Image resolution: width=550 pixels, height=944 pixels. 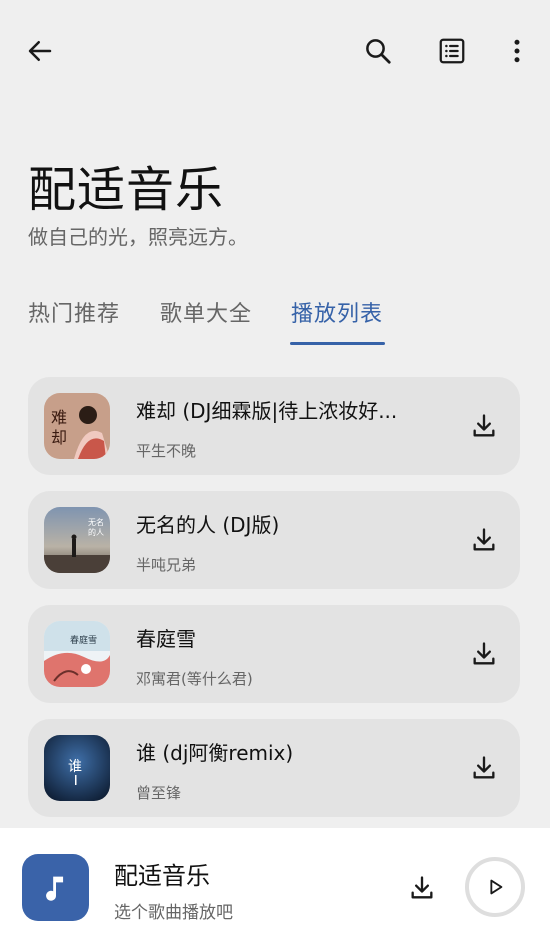 What do you see at coordinates (173, 913) in the screenshot?
I see `player-subtitle: 选个歌曲播放吧` at bounding box center [173, 913].